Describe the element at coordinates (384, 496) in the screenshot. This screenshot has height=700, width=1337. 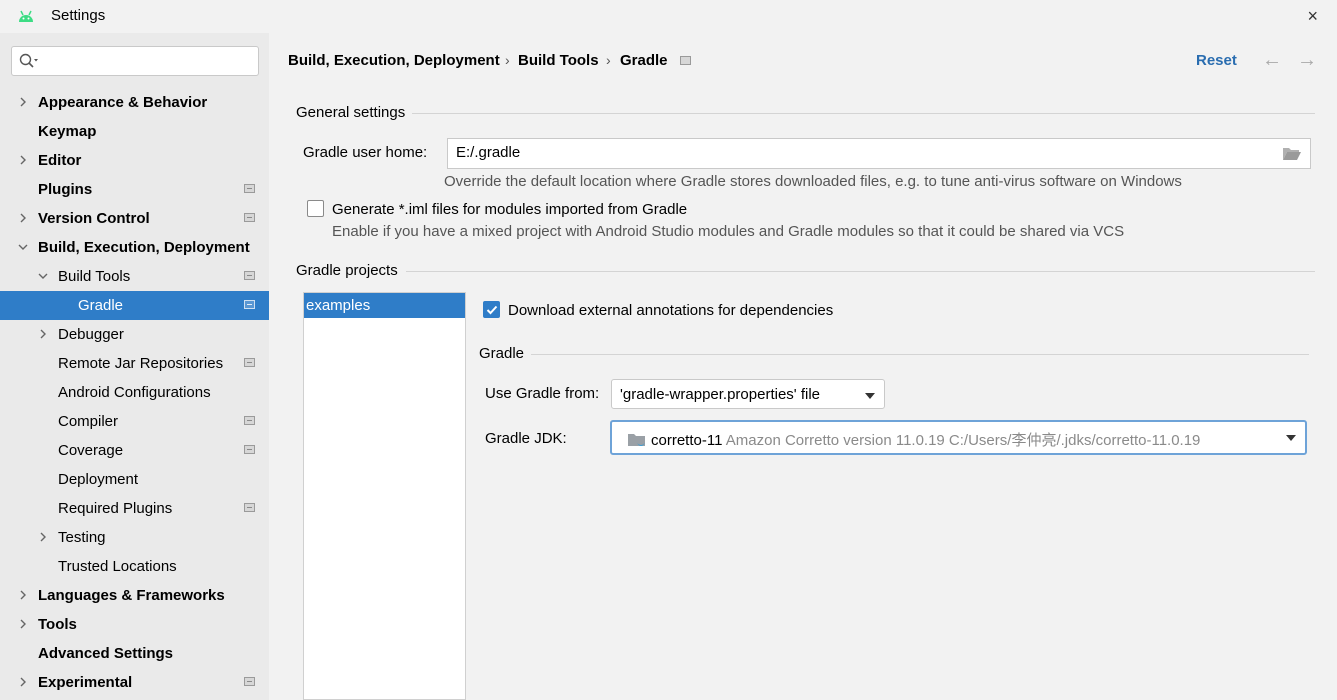
I see `gradle-projects-list: examples` at that location.